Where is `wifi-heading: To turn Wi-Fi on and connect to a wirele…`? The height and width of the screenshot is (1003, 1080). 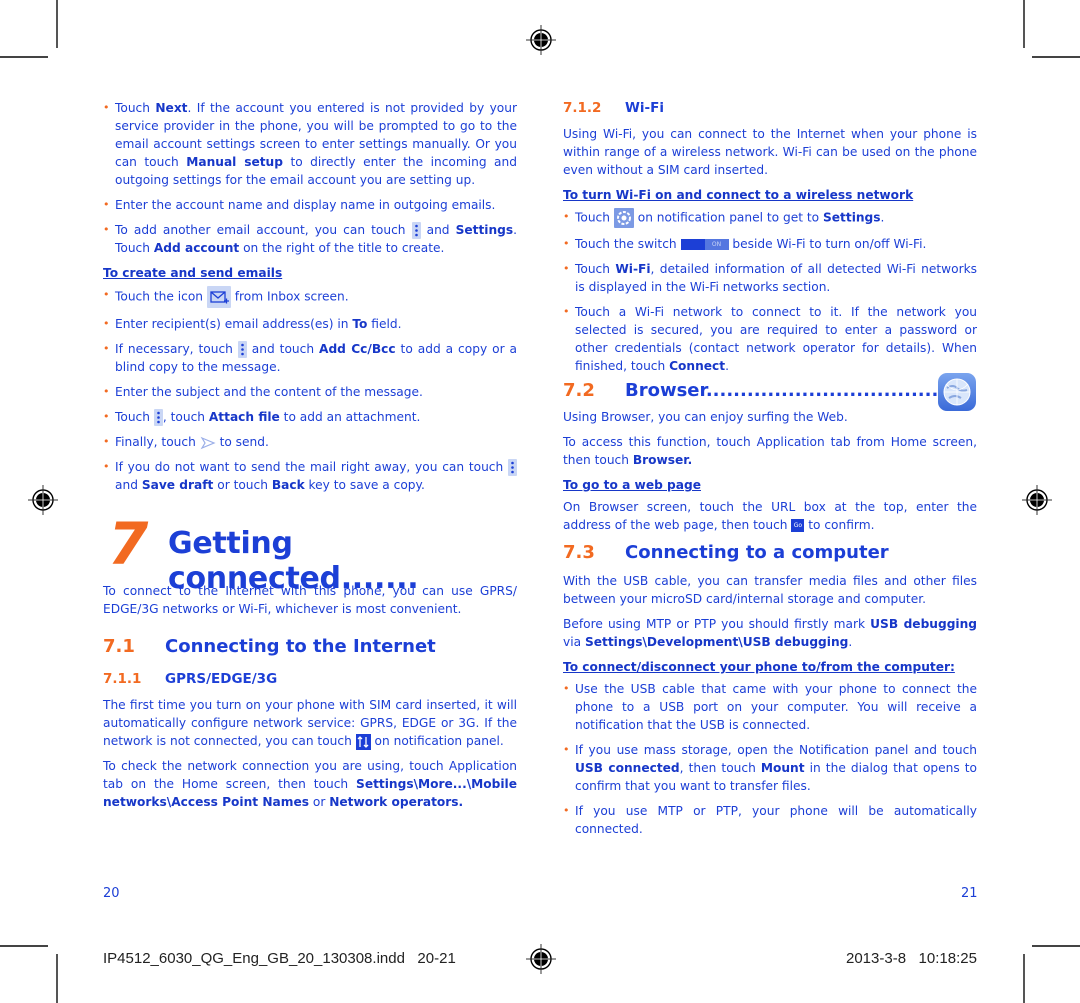
wifi-heading: To turn Wi-Fi on and connect to a wirele… is located at coordinates (738, 195).